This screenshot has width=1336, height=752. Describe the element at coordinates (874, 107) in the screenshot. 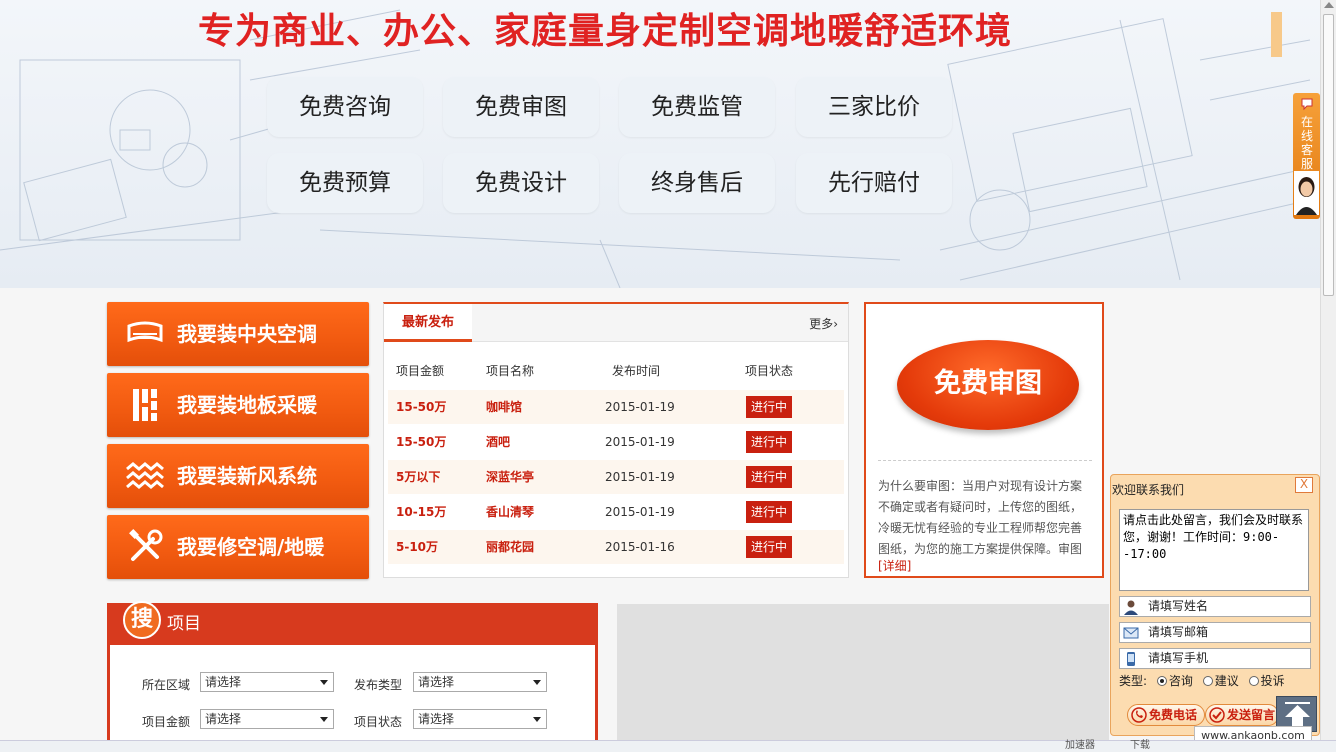

I see `feature-price-compare: 三家比价` at that location.